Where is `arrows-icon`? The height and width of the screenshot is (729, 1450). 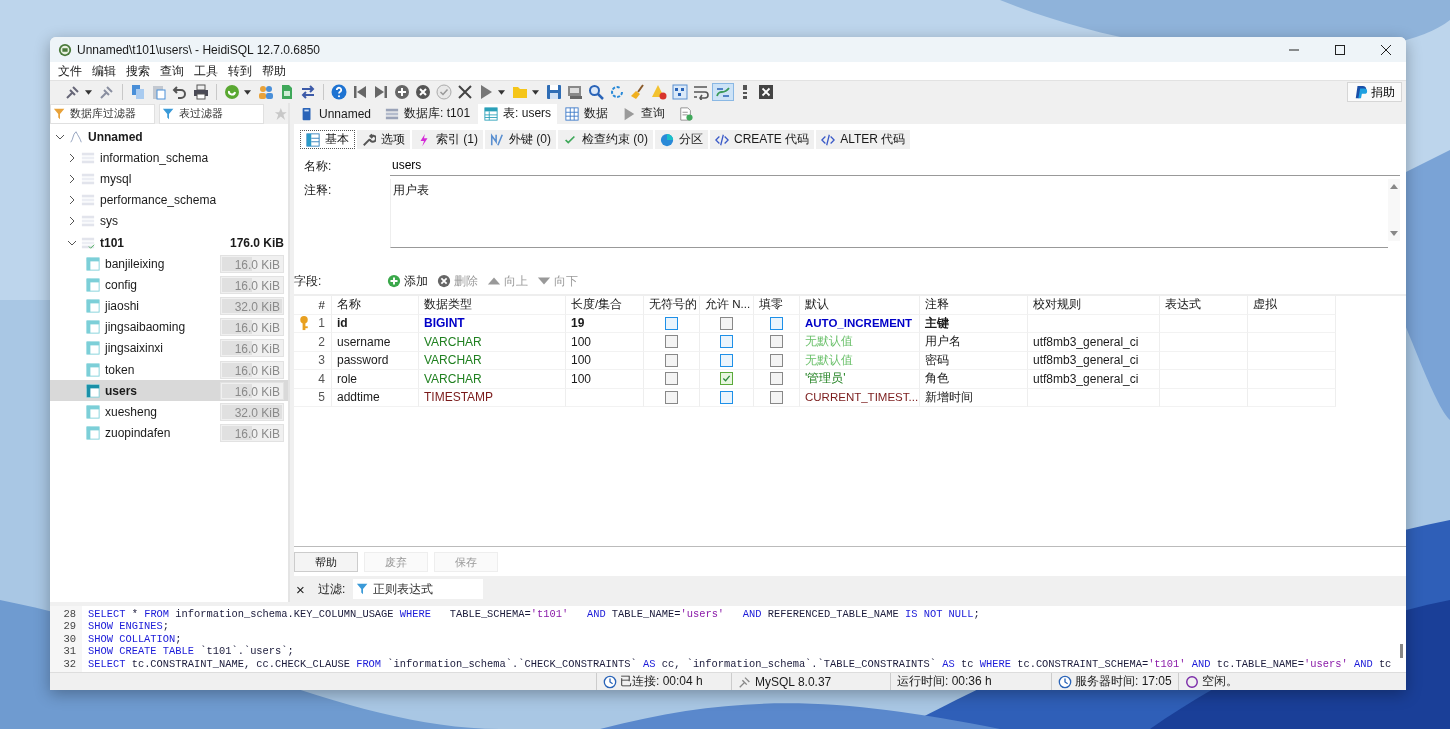 arrows-icon is located at coordinates (308, 92).